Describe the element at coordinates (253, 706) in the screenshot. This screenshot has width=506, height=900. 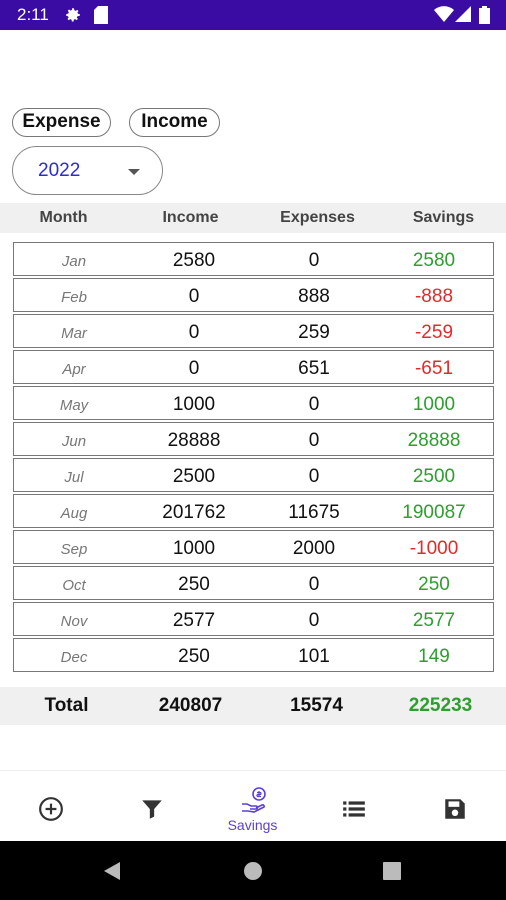
I see `total-row: Total 240807 15574 225233` at that location.